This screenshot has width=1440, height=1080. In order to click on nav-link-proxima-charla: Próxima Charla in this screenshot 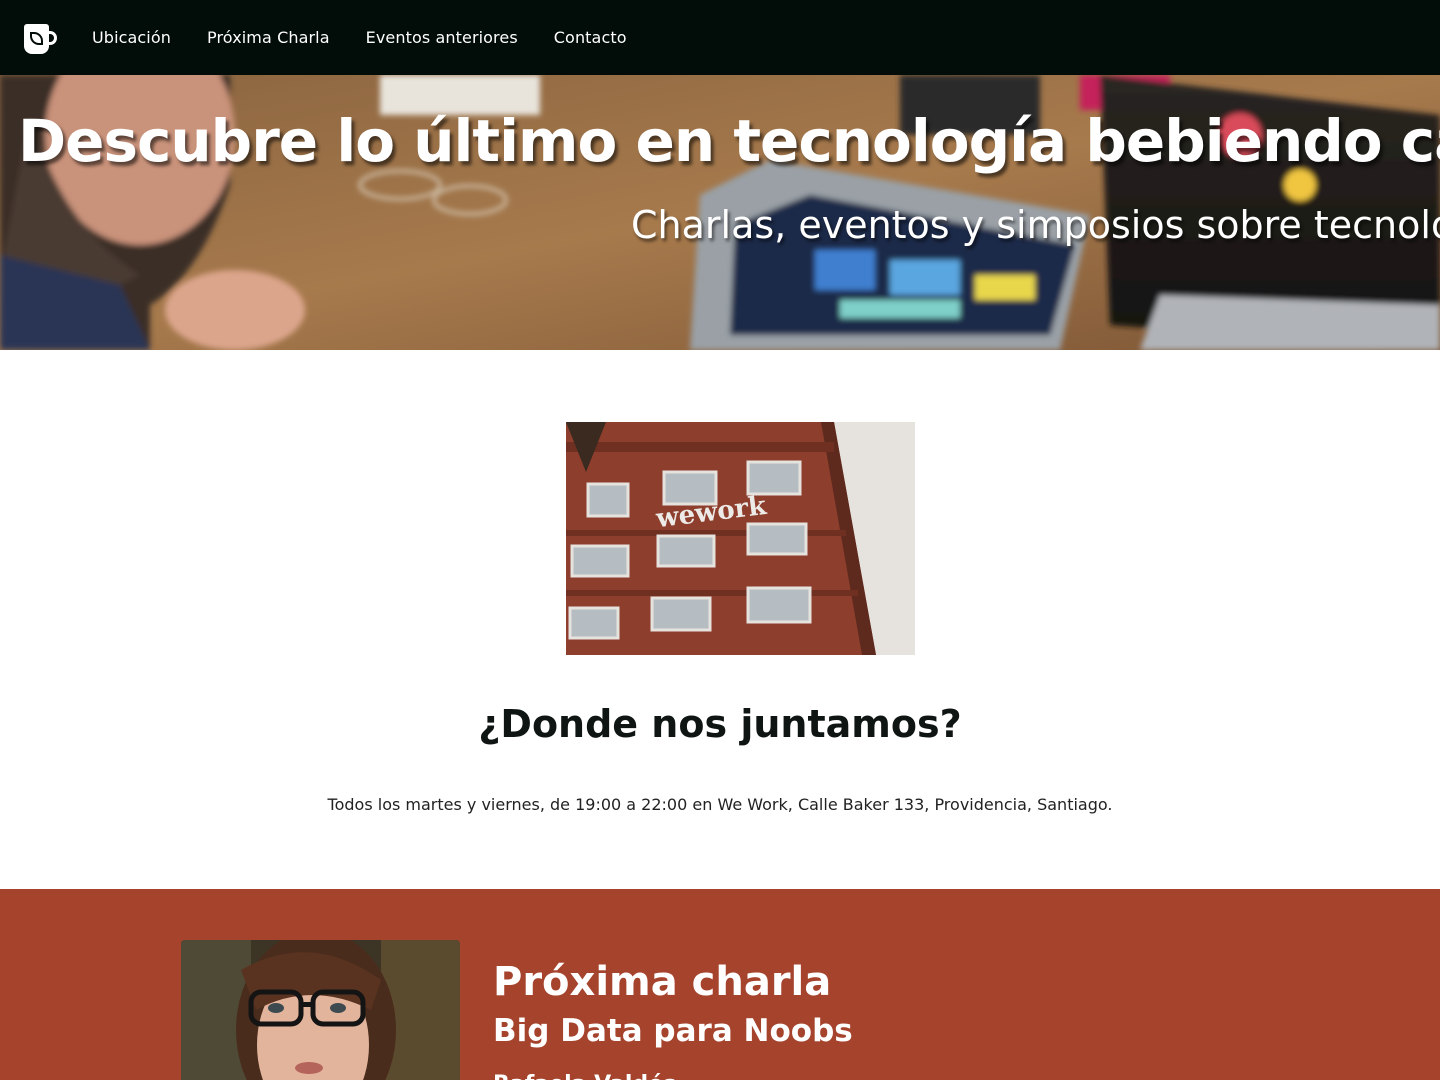, I will do `click(268, 37)`.